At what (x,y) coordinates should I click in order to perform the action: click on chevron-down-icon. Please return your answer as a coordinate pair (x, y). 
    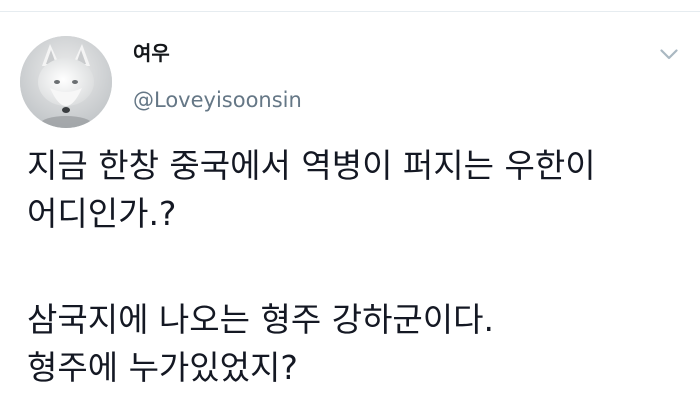
    Looking at the image, I should click on (669, 54).